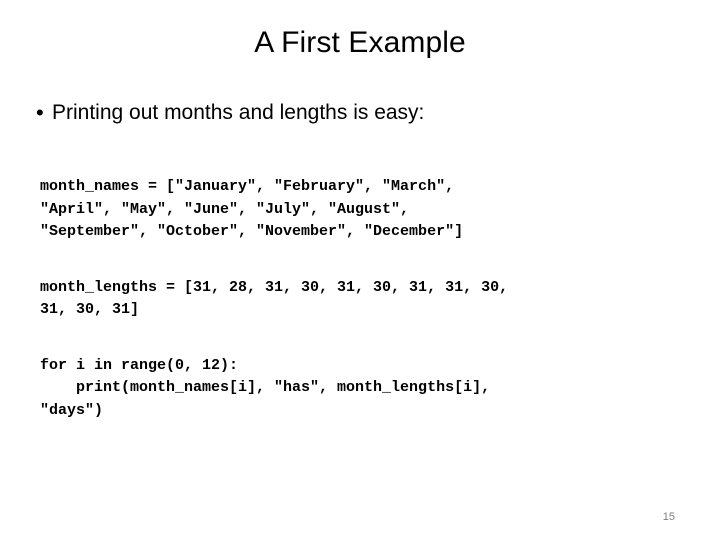 Image resolution: width=720 pixels, height=540 pixels. Describe the element at coordinates (238, 112) in the screenshot. I see `bullet-item-label: Printing out months and lengths is easy:` at that location.